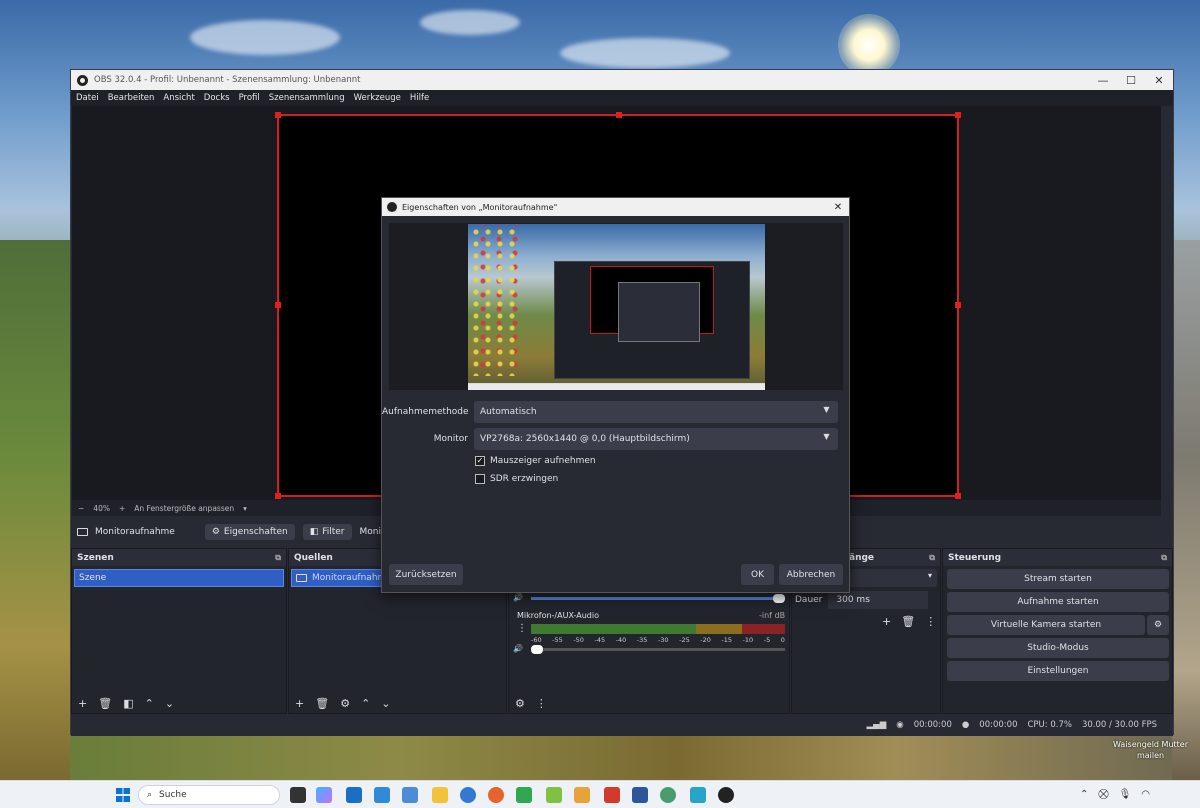 This screenshot has height=808, width=1200. What do you see at coordinates (1159, 80) in the screenshot?
I see `close-button: ✕` at bounding box center [1159, 80].